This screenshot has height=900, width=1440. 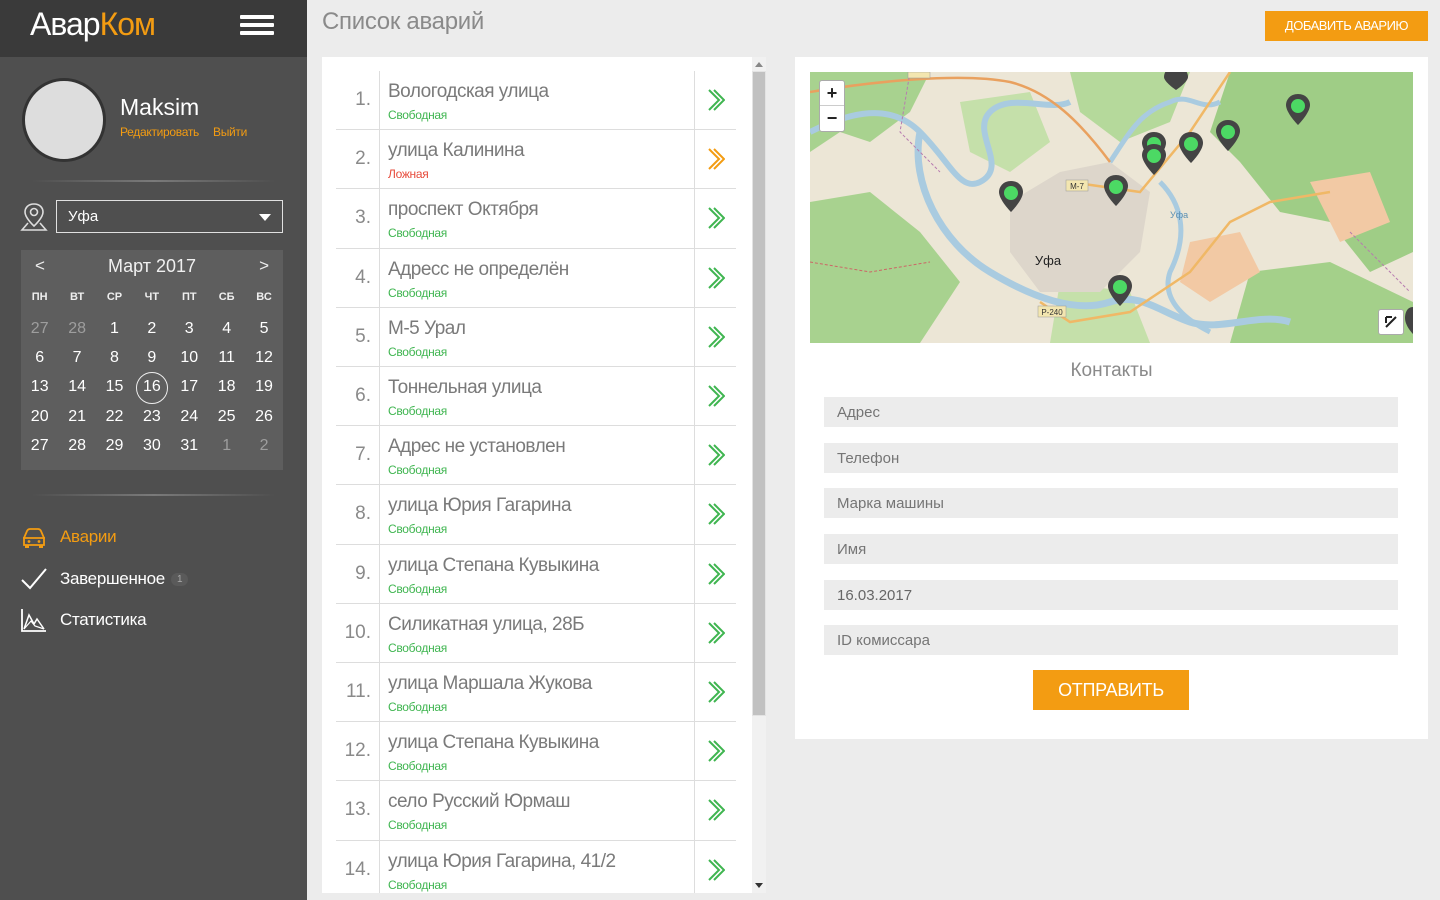 What do you see at coordinates (536, 397) in the screenshot?
I see `list-item: 6. Тоннельная улица Свободная` at bounding box center [536, 397].